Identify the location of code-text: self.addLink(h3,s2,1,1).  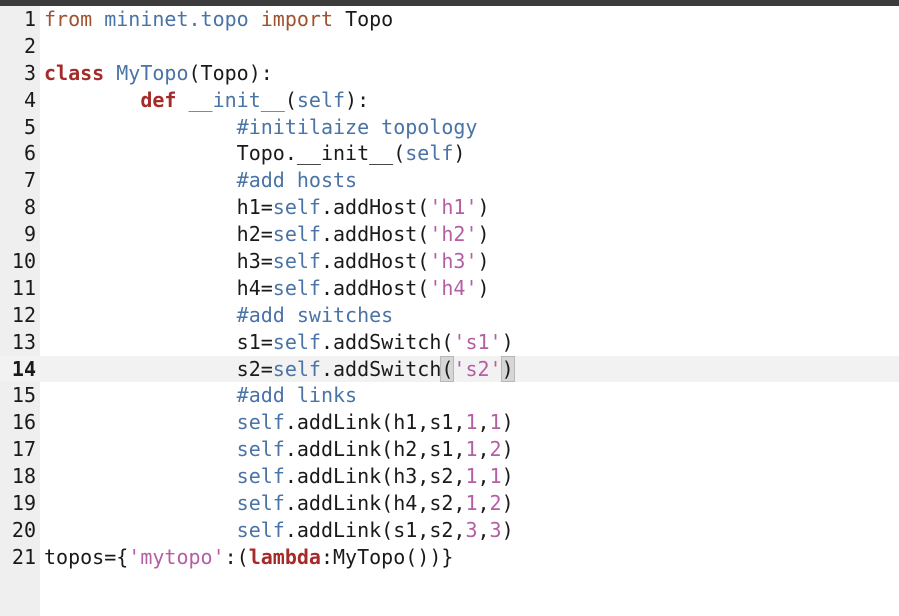
(279, 476).